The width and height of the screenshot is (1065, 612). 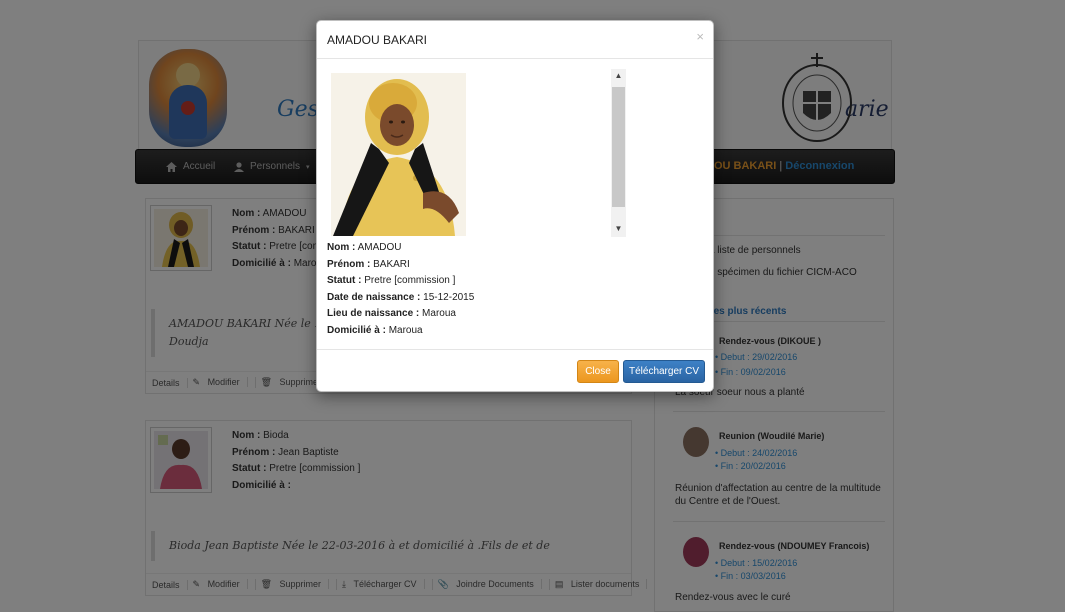 I want to click on detail-date-naissance: 15-12-2015, so click(x=449, y=297).